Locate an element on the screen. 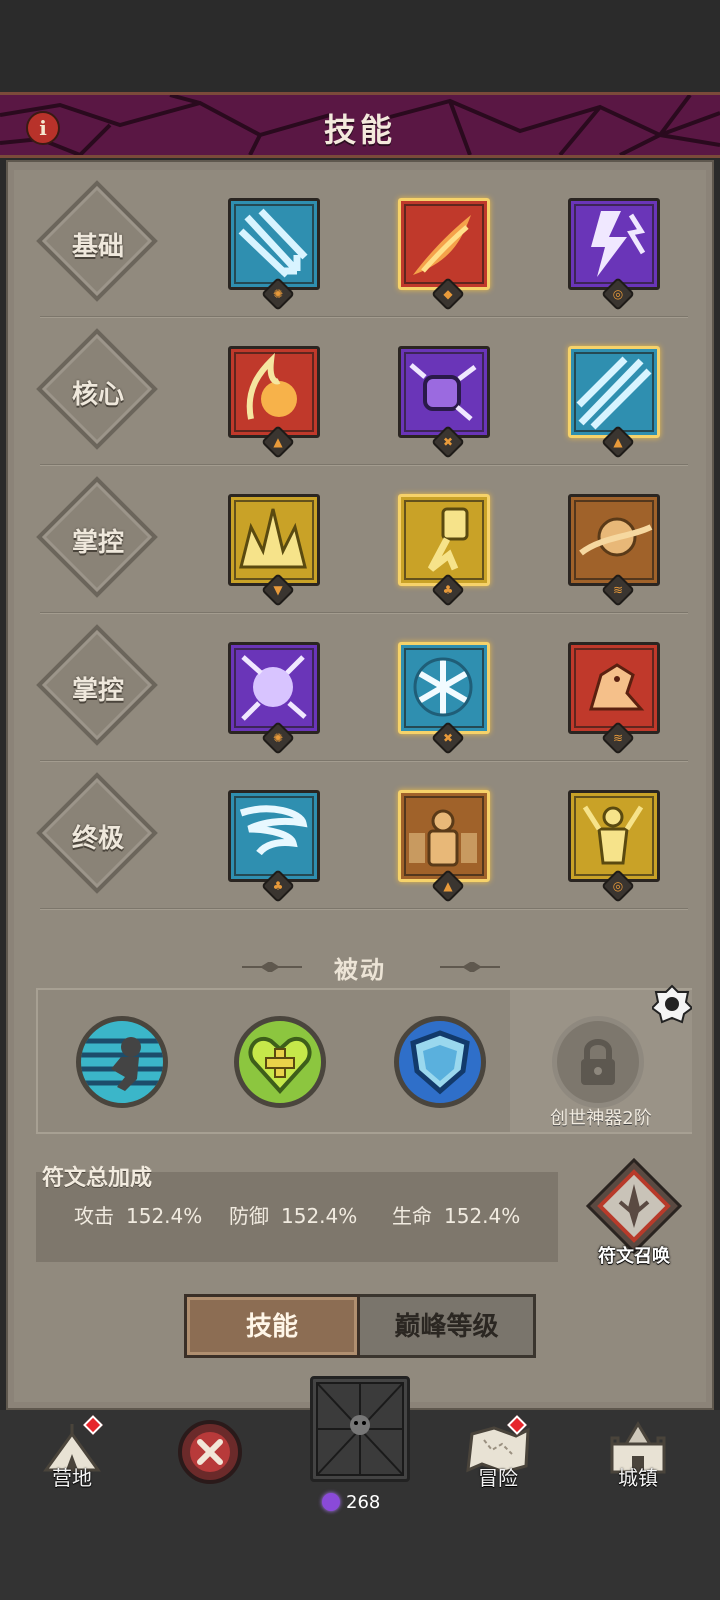  stat-name: 攻击 is located at coordinates (94, 1216).